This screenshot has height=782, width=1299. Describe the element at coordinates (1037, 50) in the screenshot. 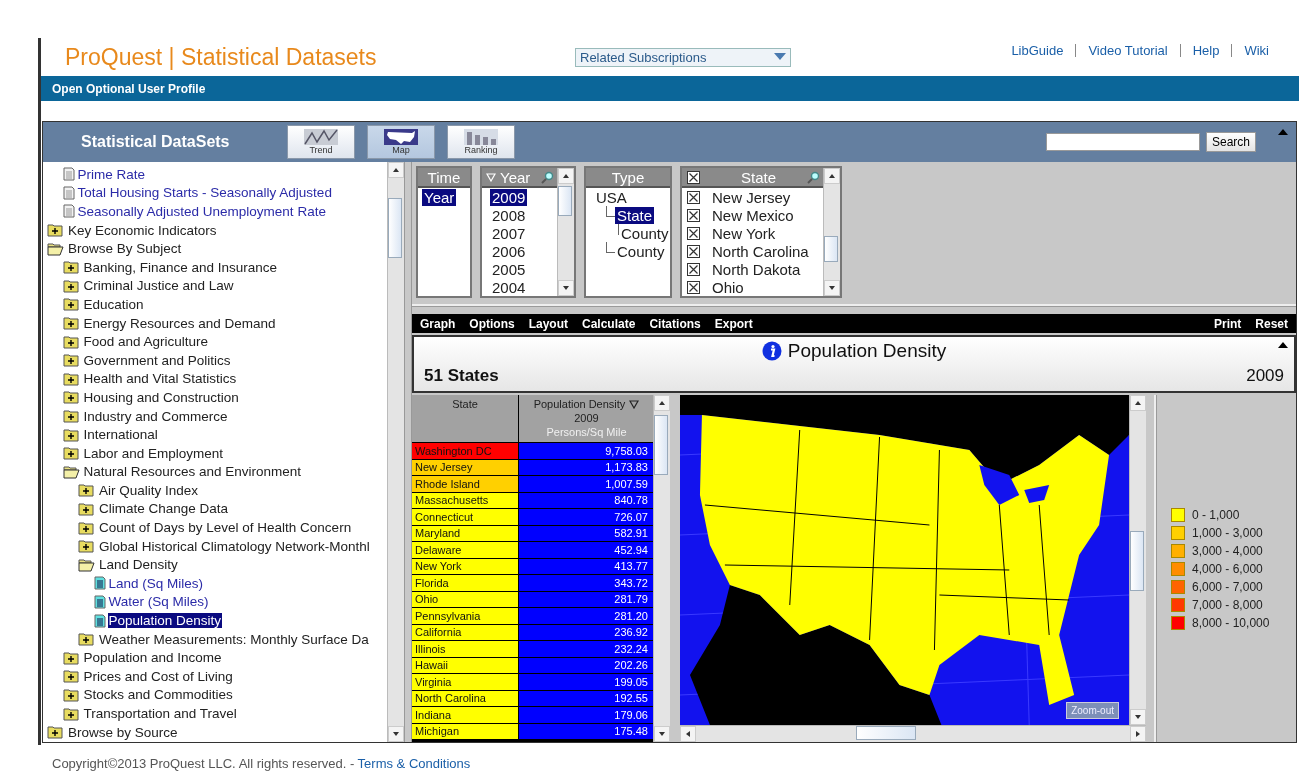

I see `header-link: LibGuide` at that location.